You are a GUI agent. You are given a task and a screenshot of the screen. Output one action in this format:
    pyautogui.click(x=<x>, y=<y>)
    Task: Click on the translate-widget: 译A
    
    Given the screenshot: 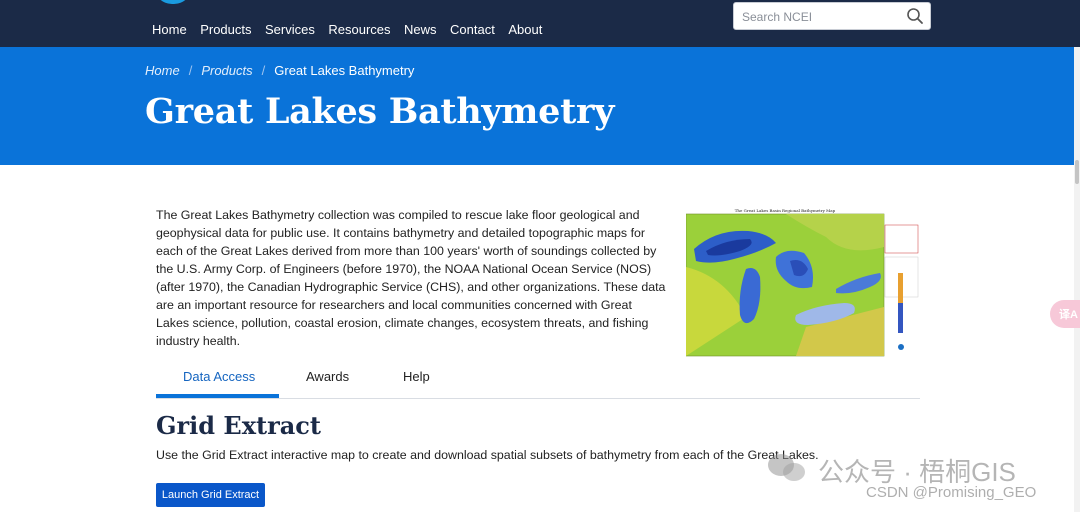 What is the action you would take?
    pyautogui.click(x=1065, y=314)
    